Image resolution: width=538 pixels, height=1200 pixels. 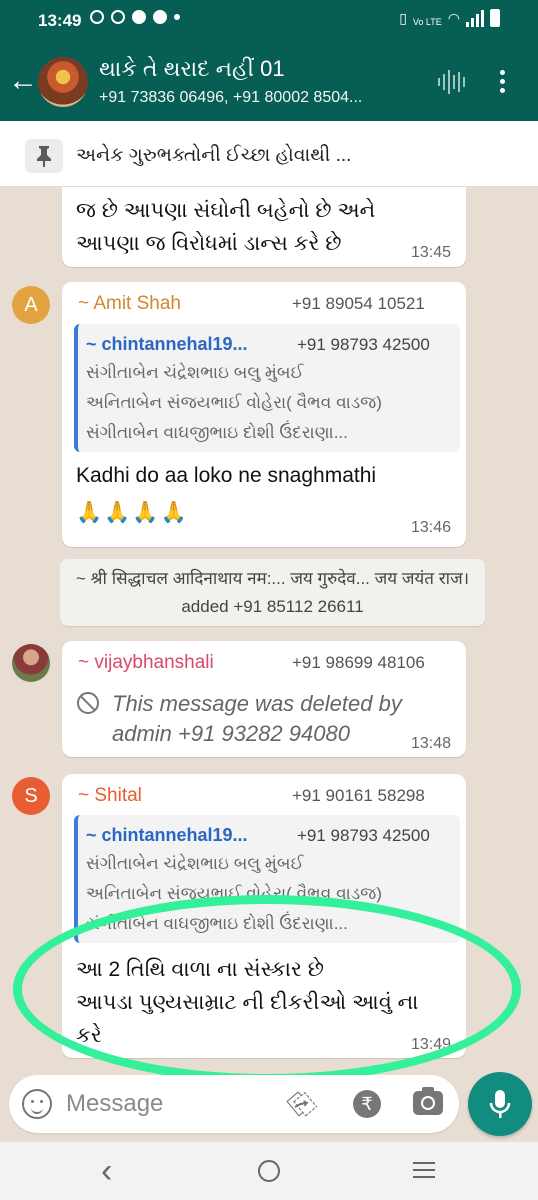 What do you see at coordinates (31, 663) in the screenshot?
I see `avatar` at bounding box center [31, 663].